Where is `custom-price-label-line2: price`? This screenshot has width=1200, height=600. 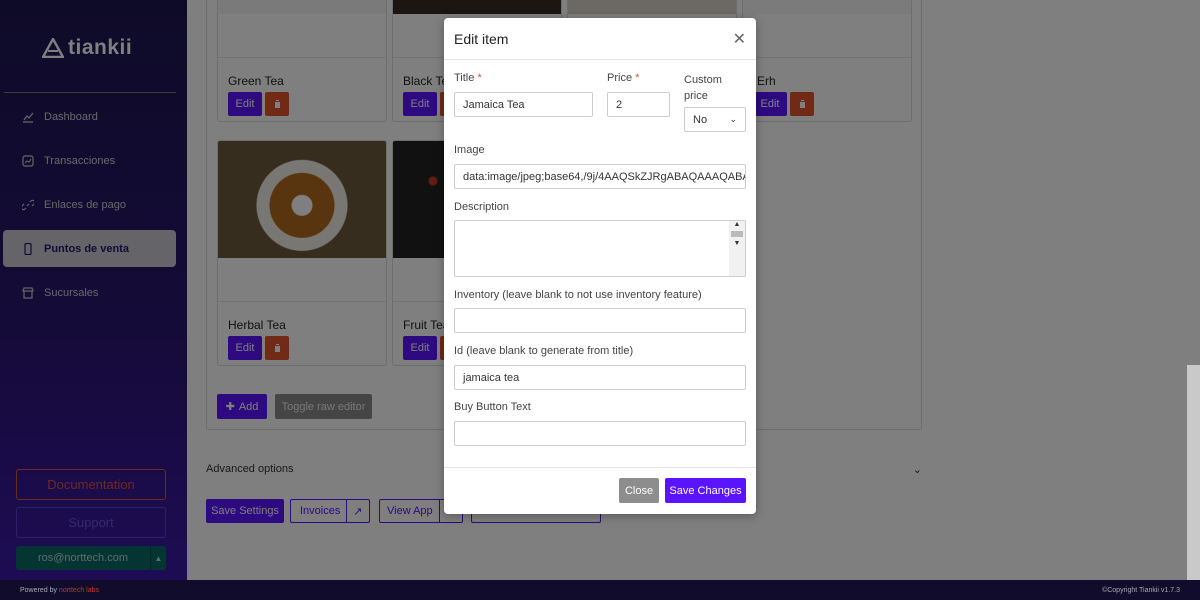 custom-price-label-line2: price is located at coordinates (696, 96).